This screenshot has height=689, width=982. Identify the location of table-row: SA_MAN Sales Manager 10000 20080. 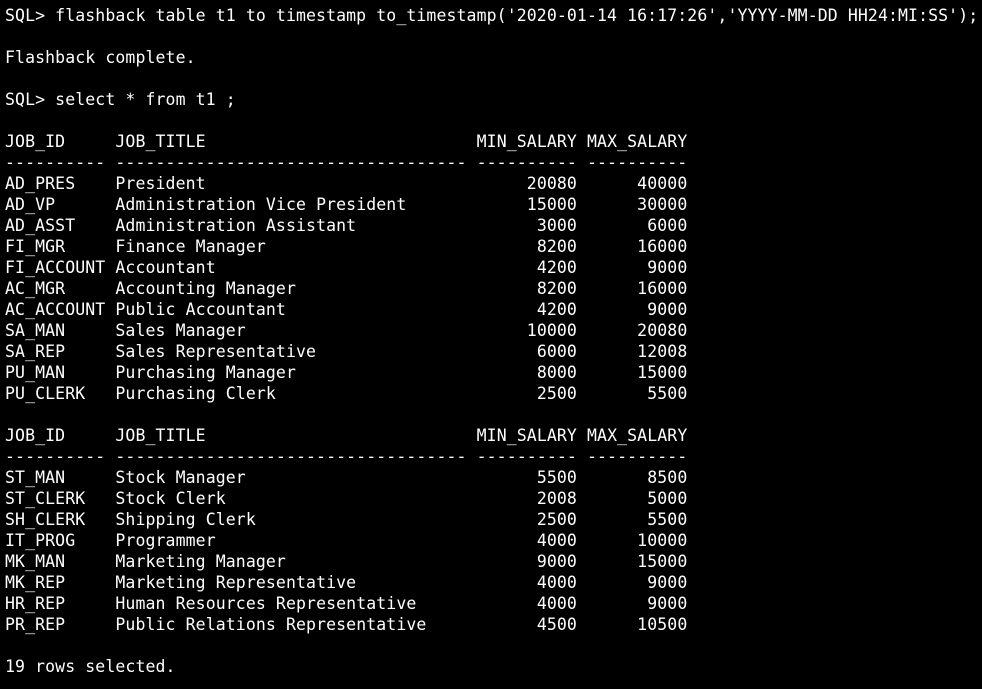
(492, 330).